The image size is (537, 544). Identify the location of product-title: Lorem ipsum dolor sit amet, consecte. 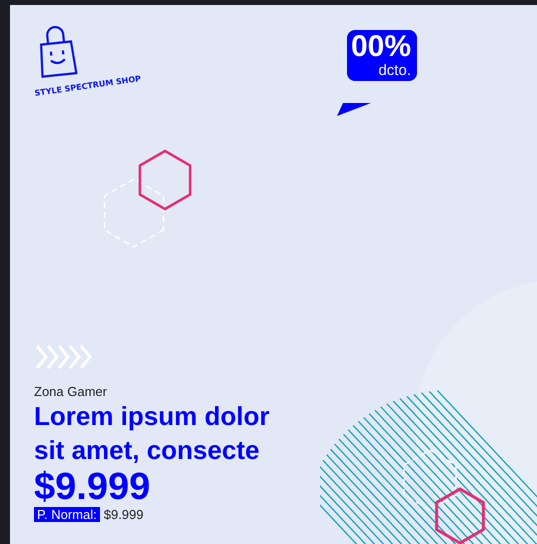
(152, 433).